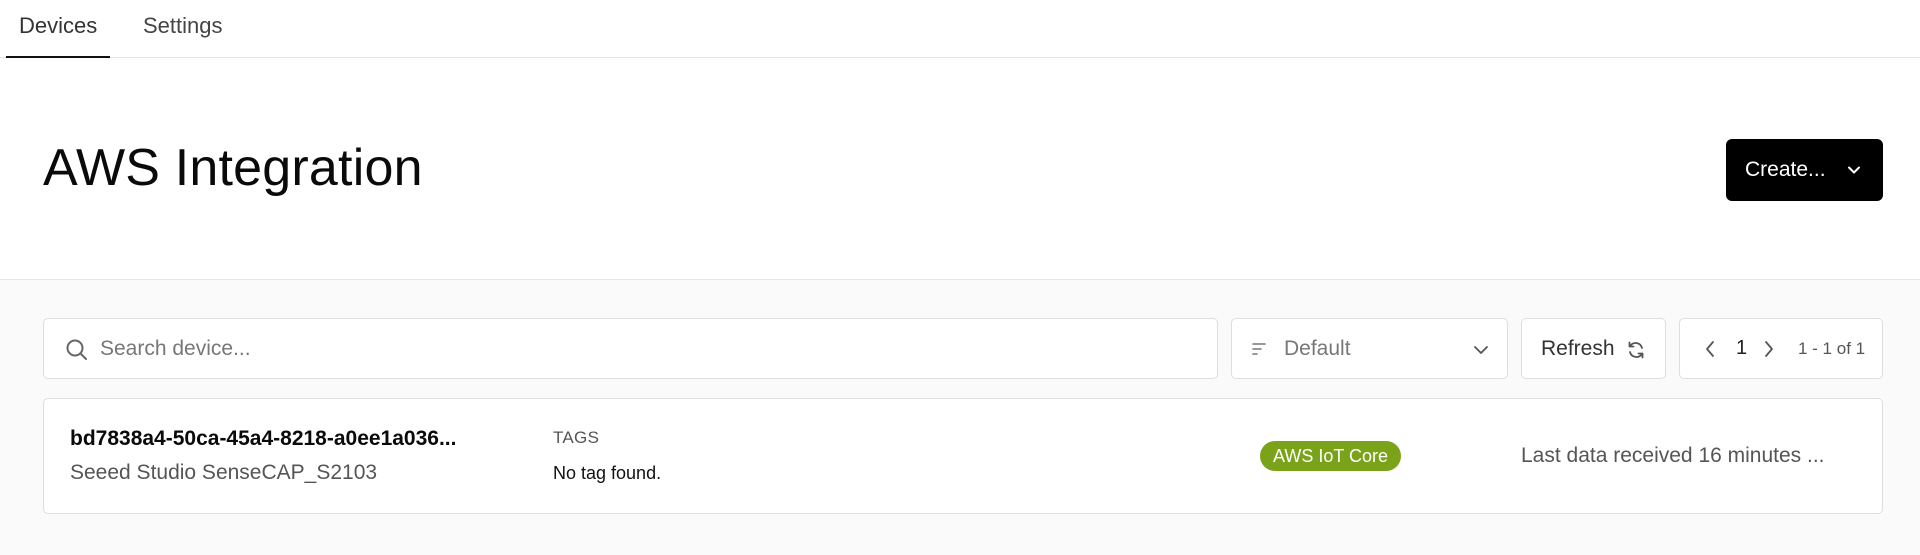 The image size is (1920, 555). I want to click on integration-badge: AWS IoT Core, so click(1331, 456).